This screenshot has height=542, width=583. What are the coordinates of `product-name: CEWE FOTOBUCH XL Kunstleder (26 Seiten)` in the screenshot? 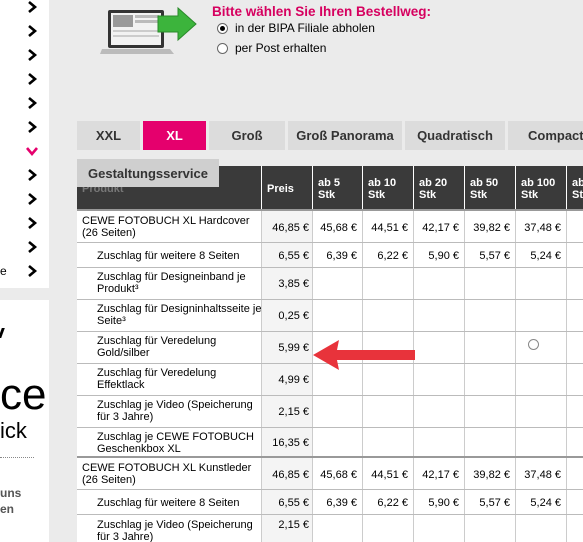 It's located at (167, 474).